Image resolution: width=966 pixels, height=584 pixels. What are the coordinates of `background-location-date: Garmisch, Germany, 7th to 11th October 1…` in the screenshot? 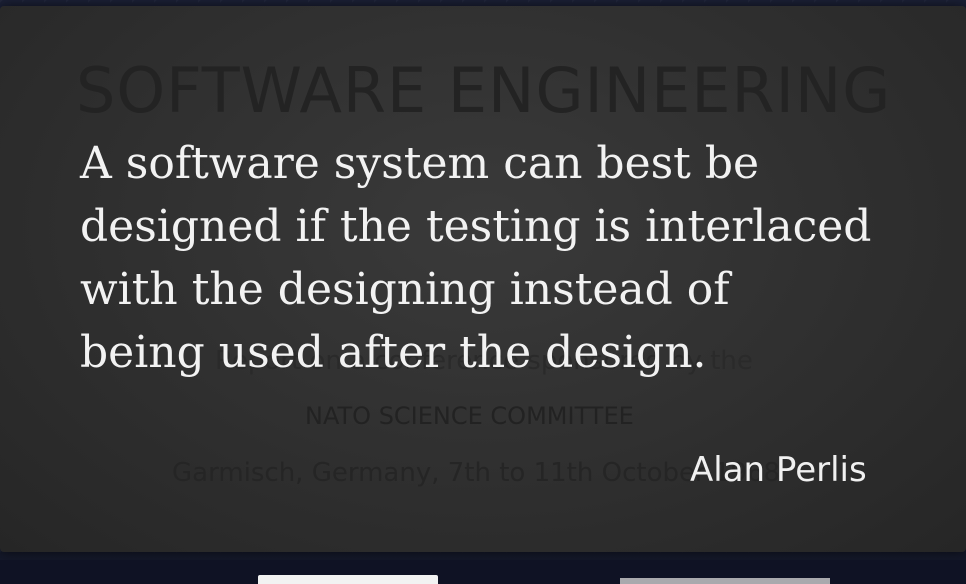 It's located at (476, 473).